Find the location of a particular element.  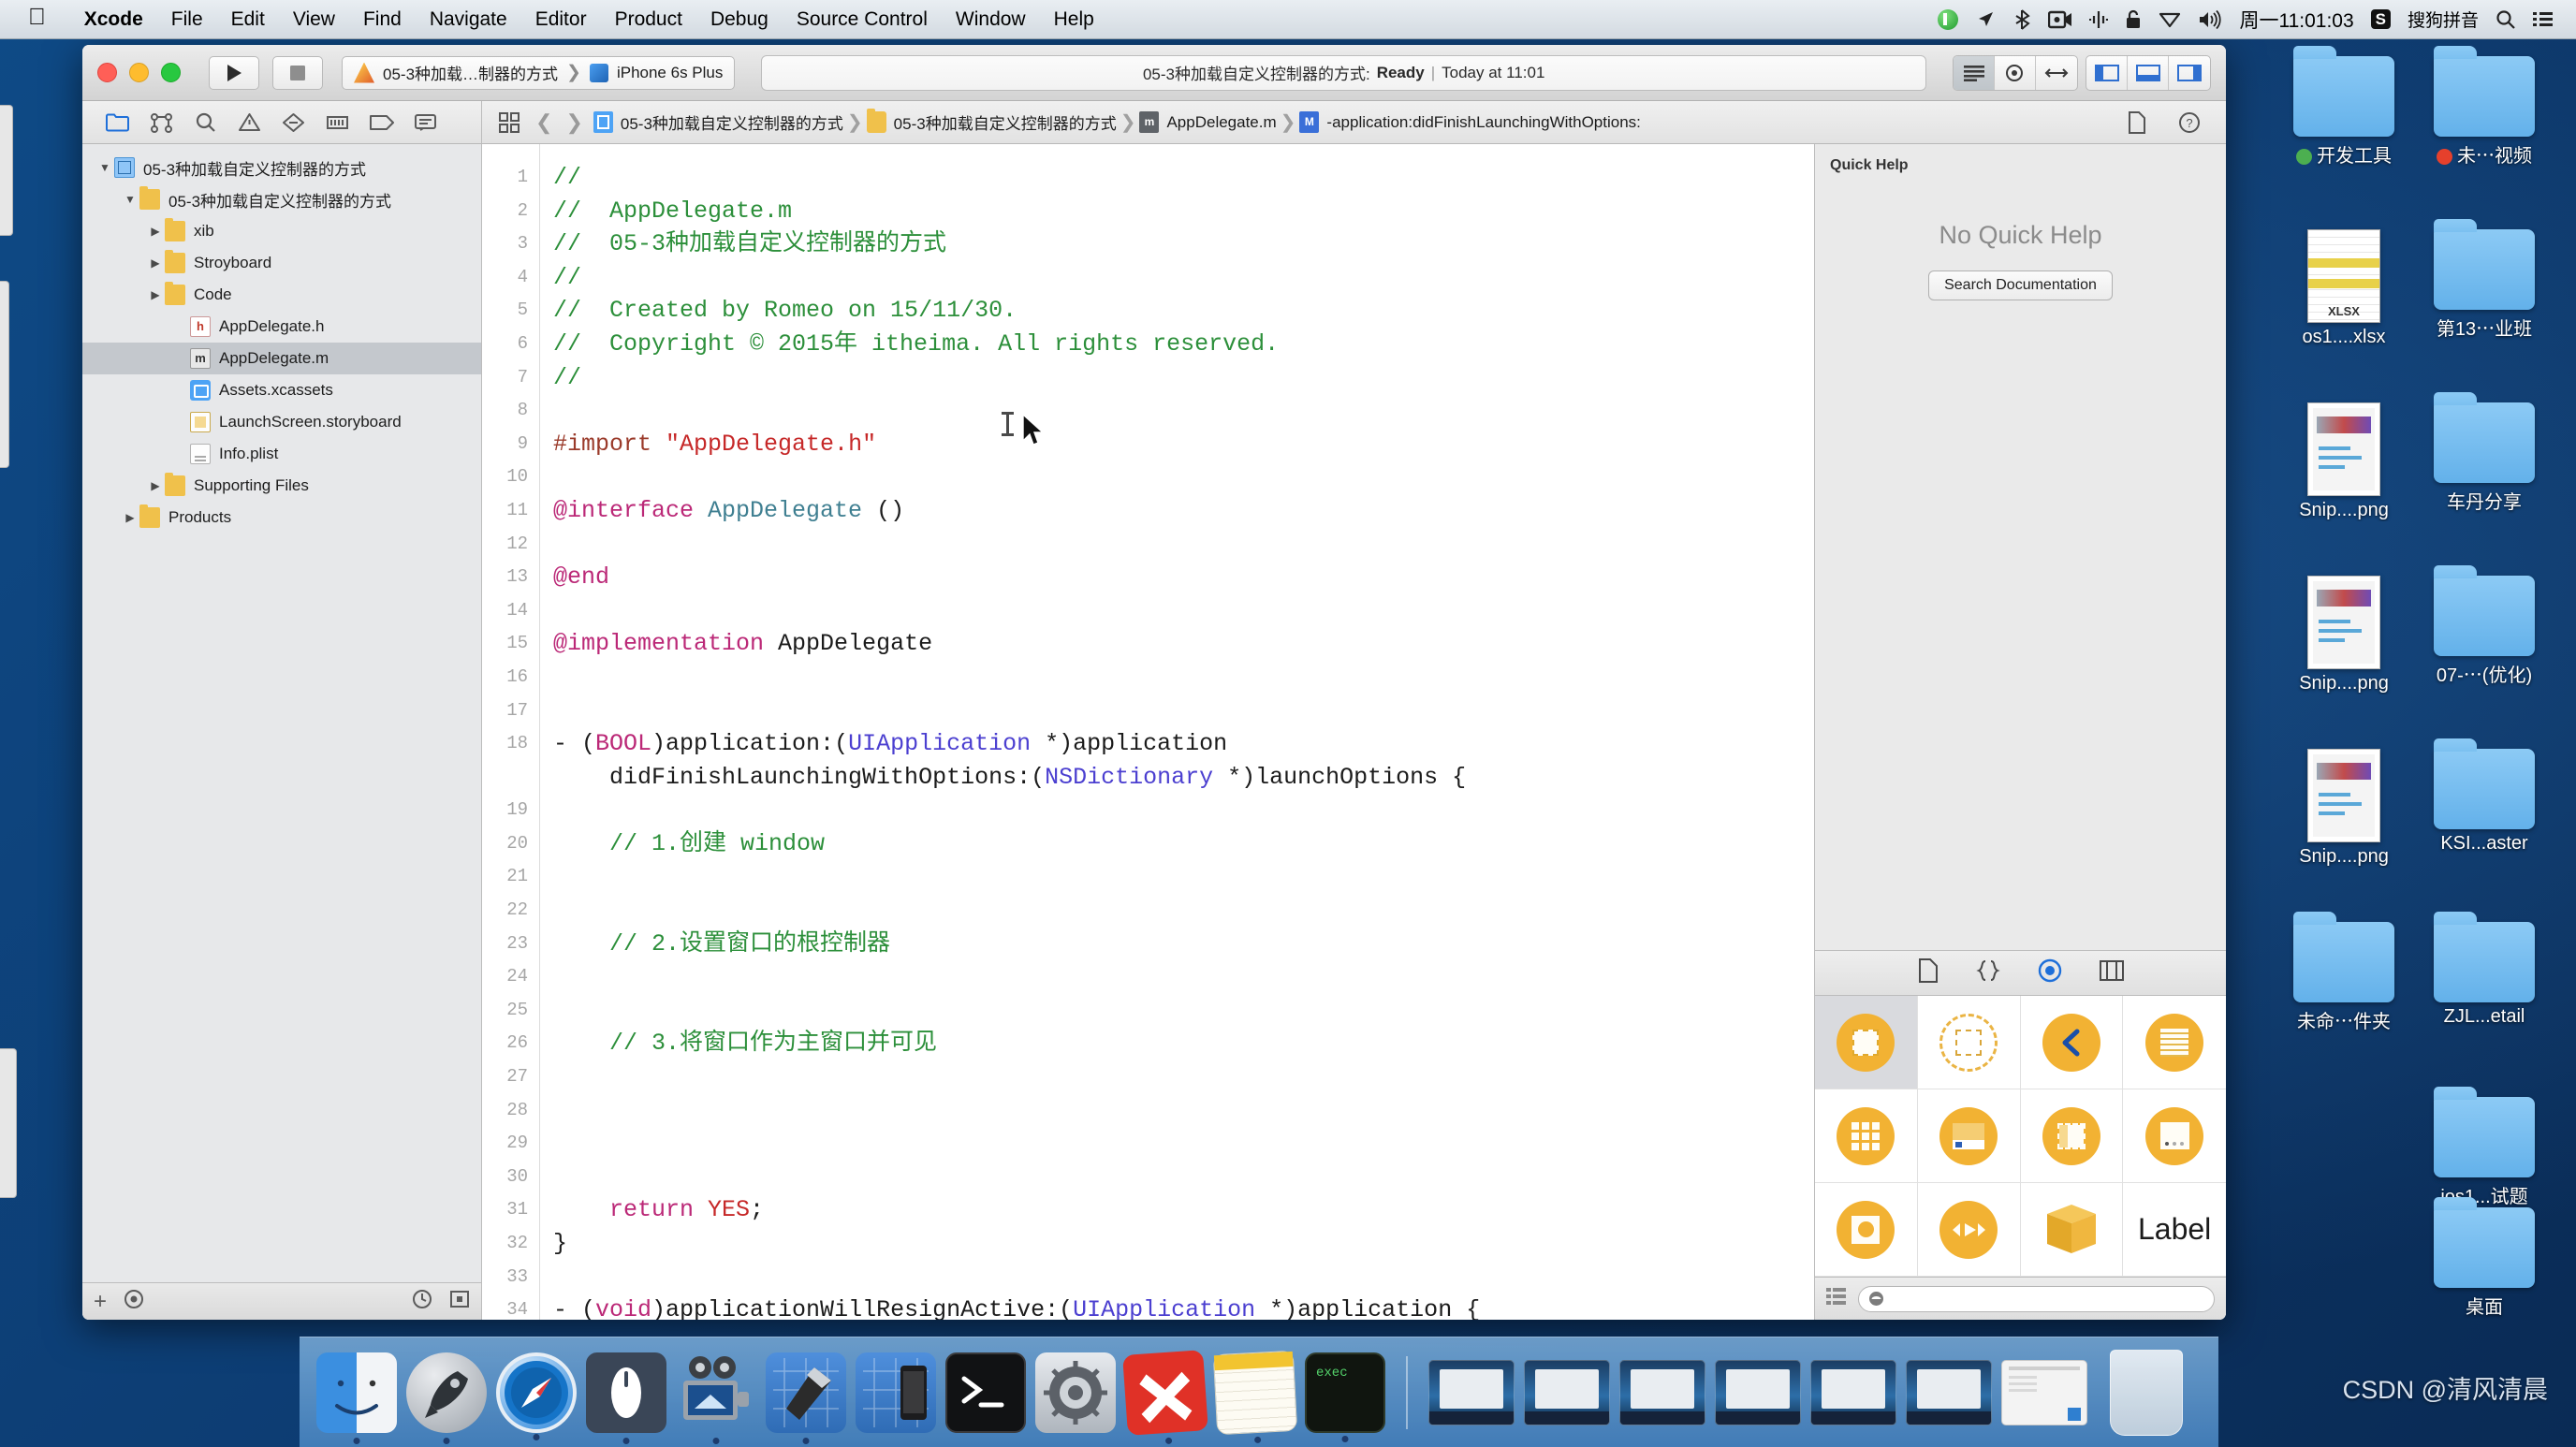

menu-item-view: View is located at coordinates (314, 19).